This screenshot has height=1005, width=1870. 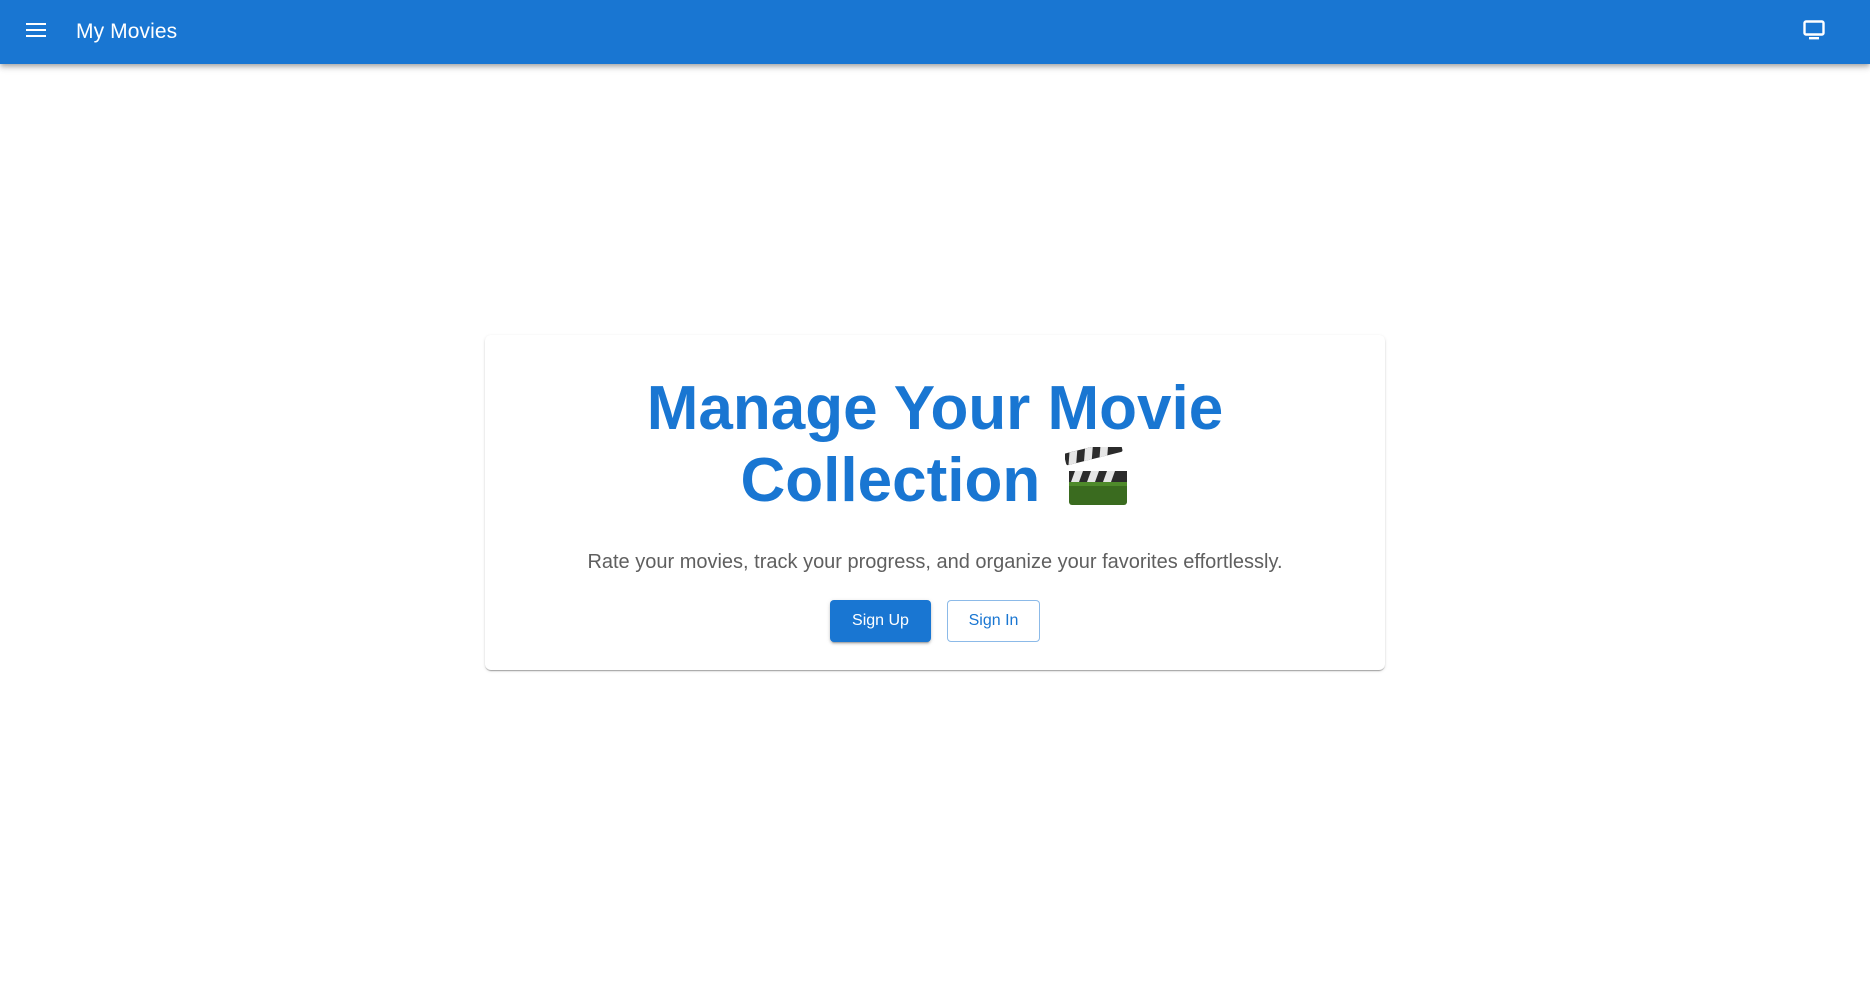 I want to click on sign-up-button: Sign Up, so click(x=880, y=621).